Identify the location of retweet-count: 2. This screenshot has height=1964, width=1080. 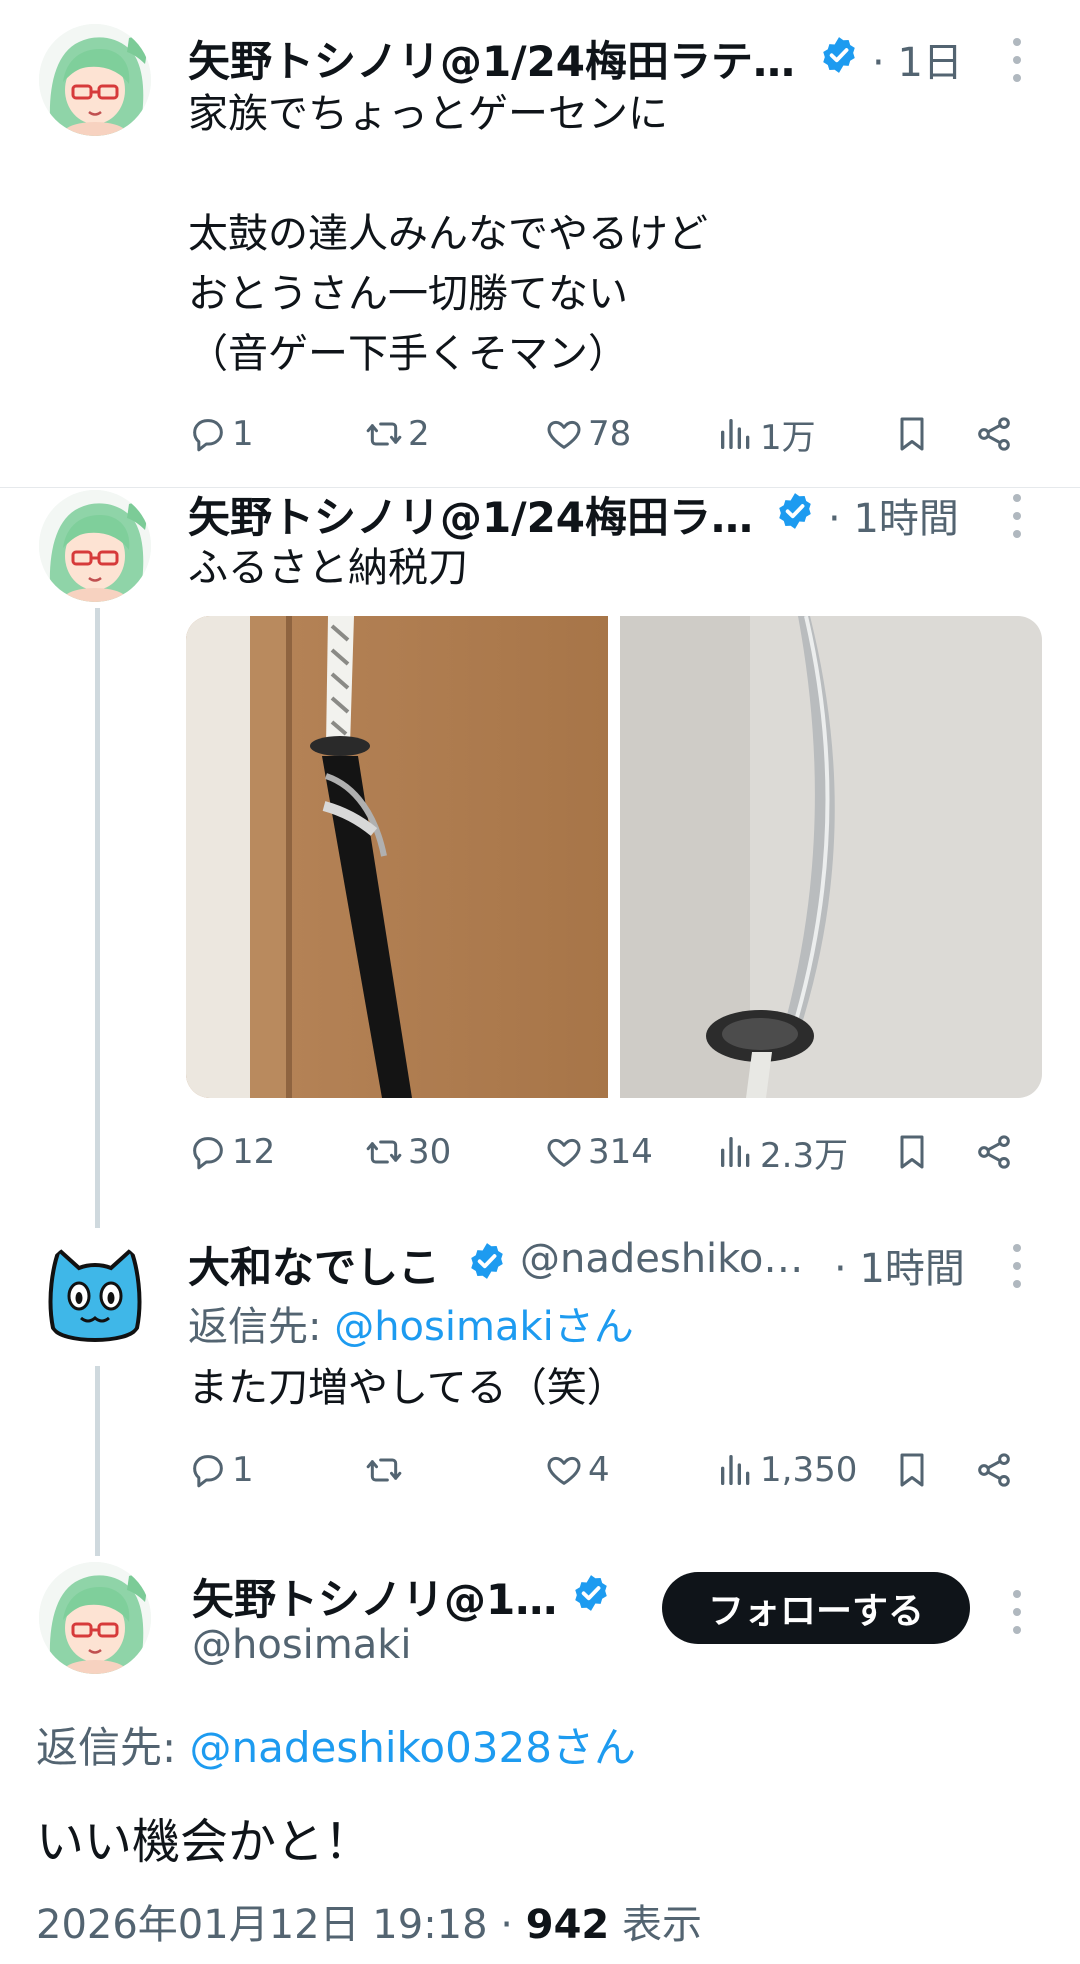
(419, 434).